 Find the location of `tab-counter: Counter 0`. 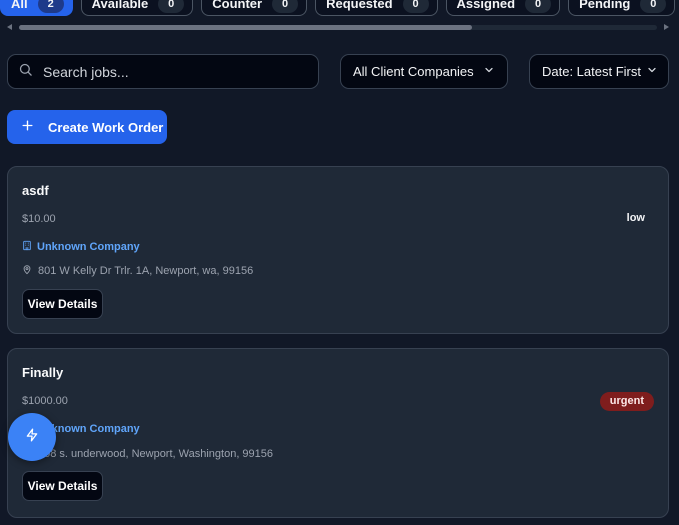

tab-counter: Counter 0 is located at coordinates (254, 8).